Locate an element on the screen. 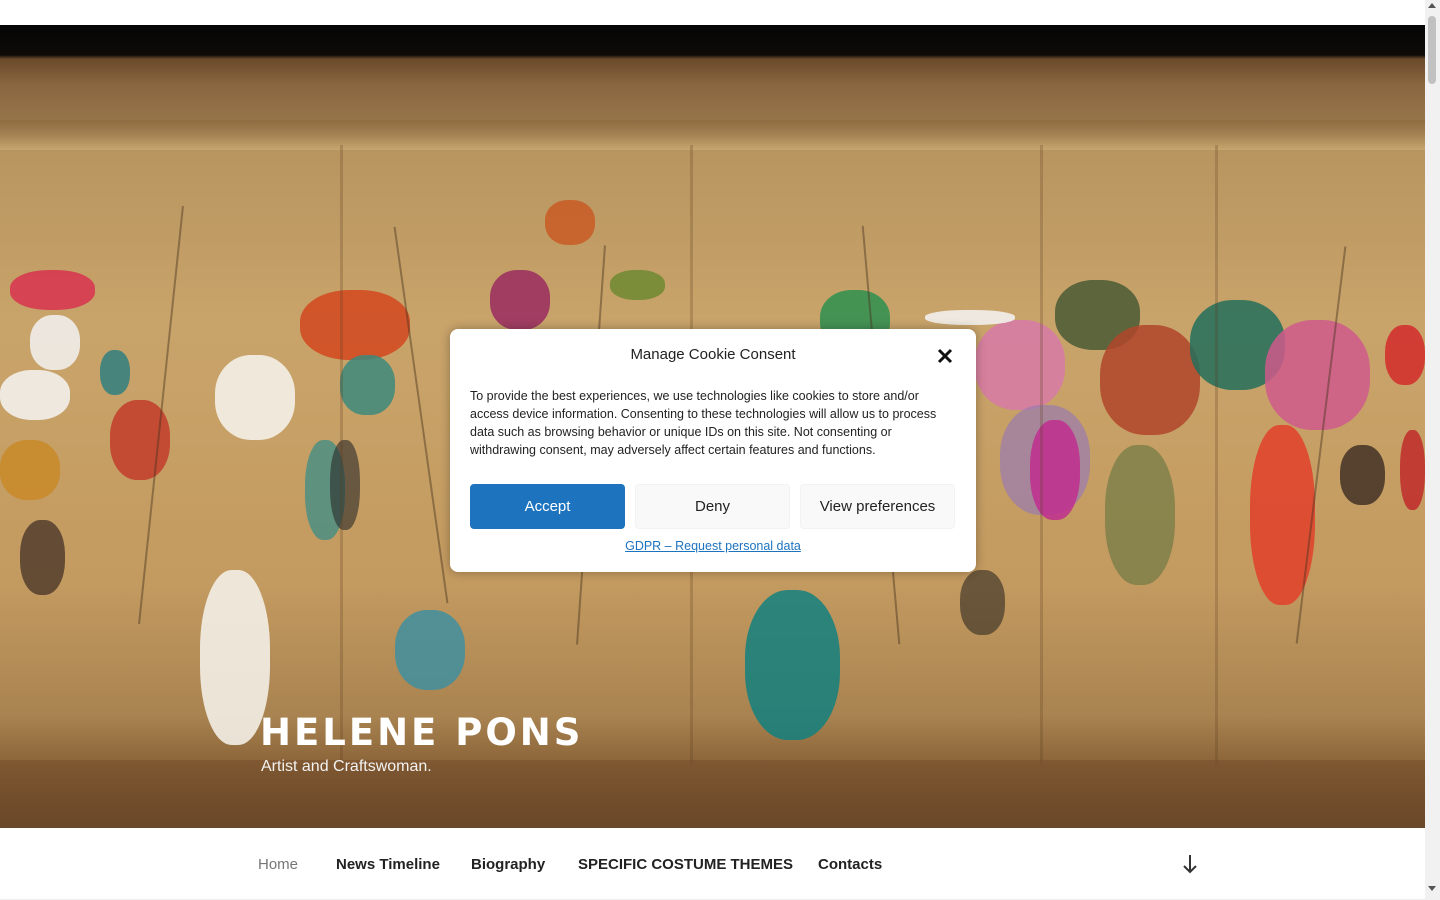  arrow-down-icon is located at coordinates (1190, 864).